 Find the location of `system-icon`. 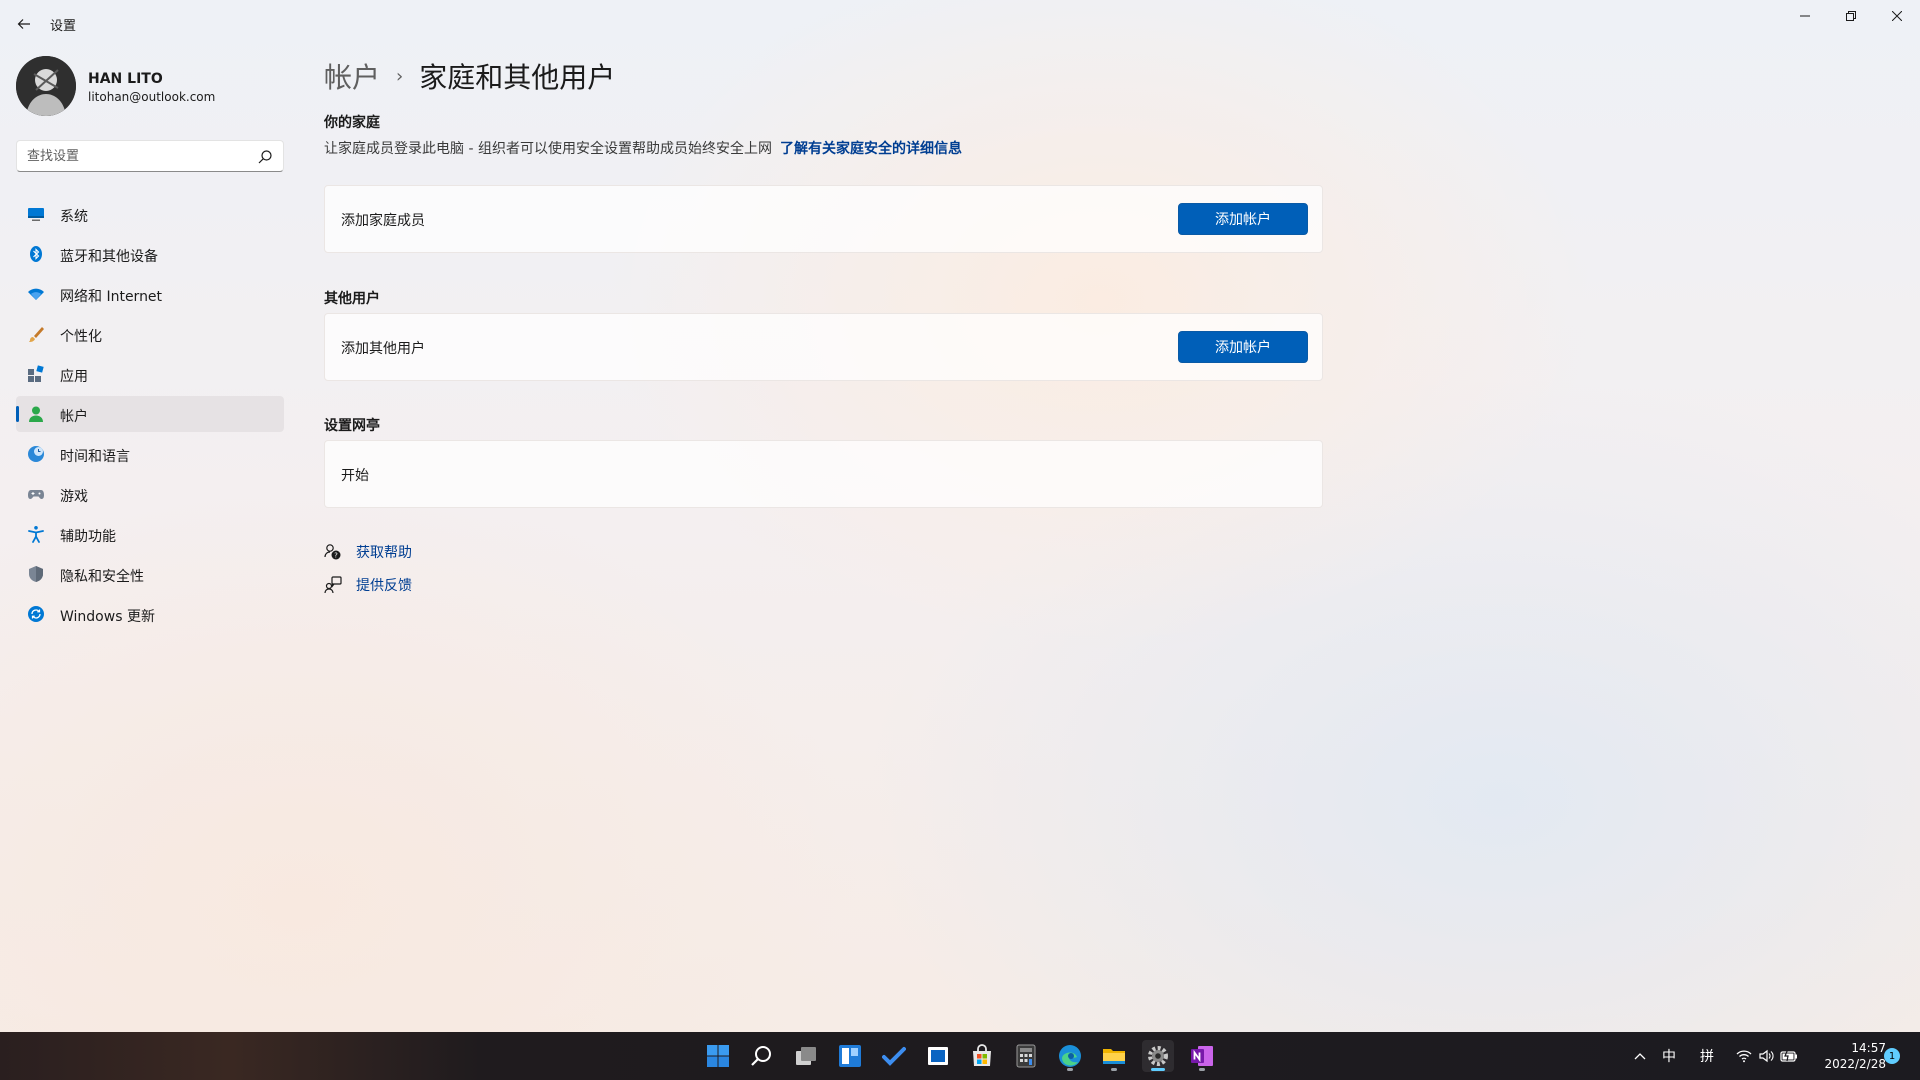

system-icon is located at coordinates (36, 214).